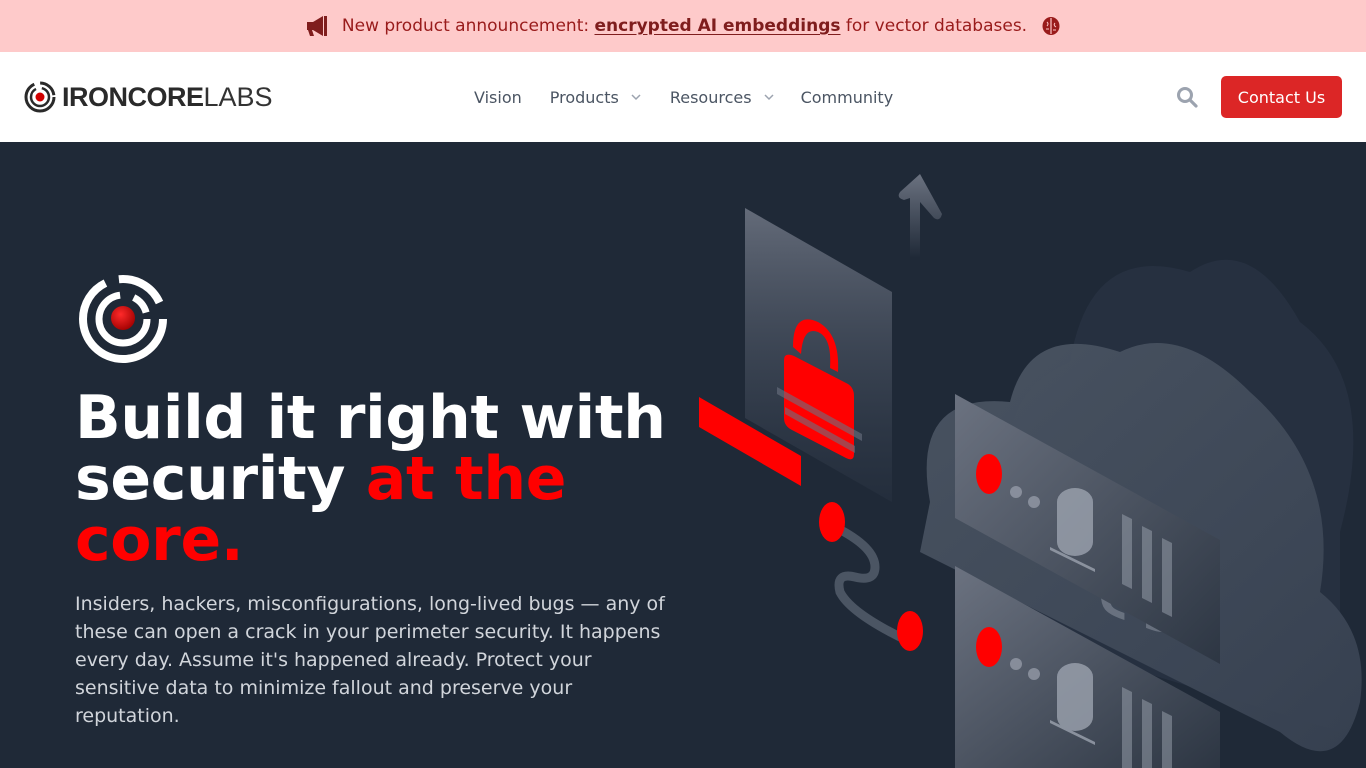  I want to click on nav-resources: Resources, so click(722, 97).